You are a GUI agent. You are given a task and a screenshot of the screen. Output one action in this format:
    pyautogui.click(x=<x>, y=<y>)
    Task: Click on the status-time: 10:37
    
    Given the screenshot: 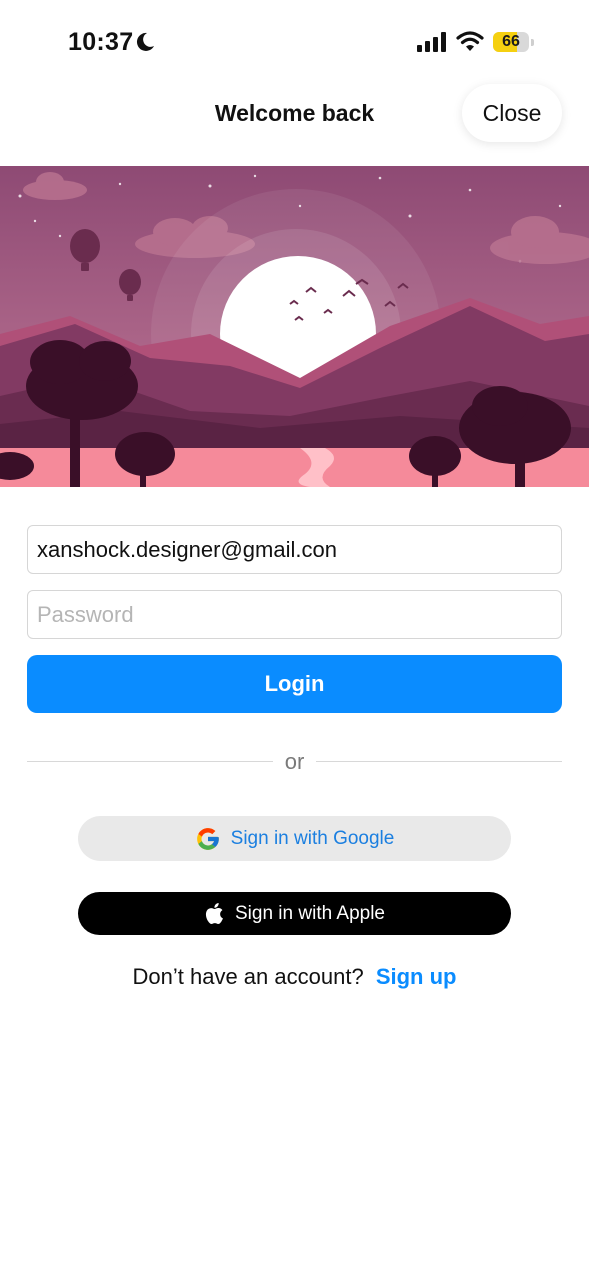 What is the action you would take?
    pyautogui.click(x=101, y=42)
    